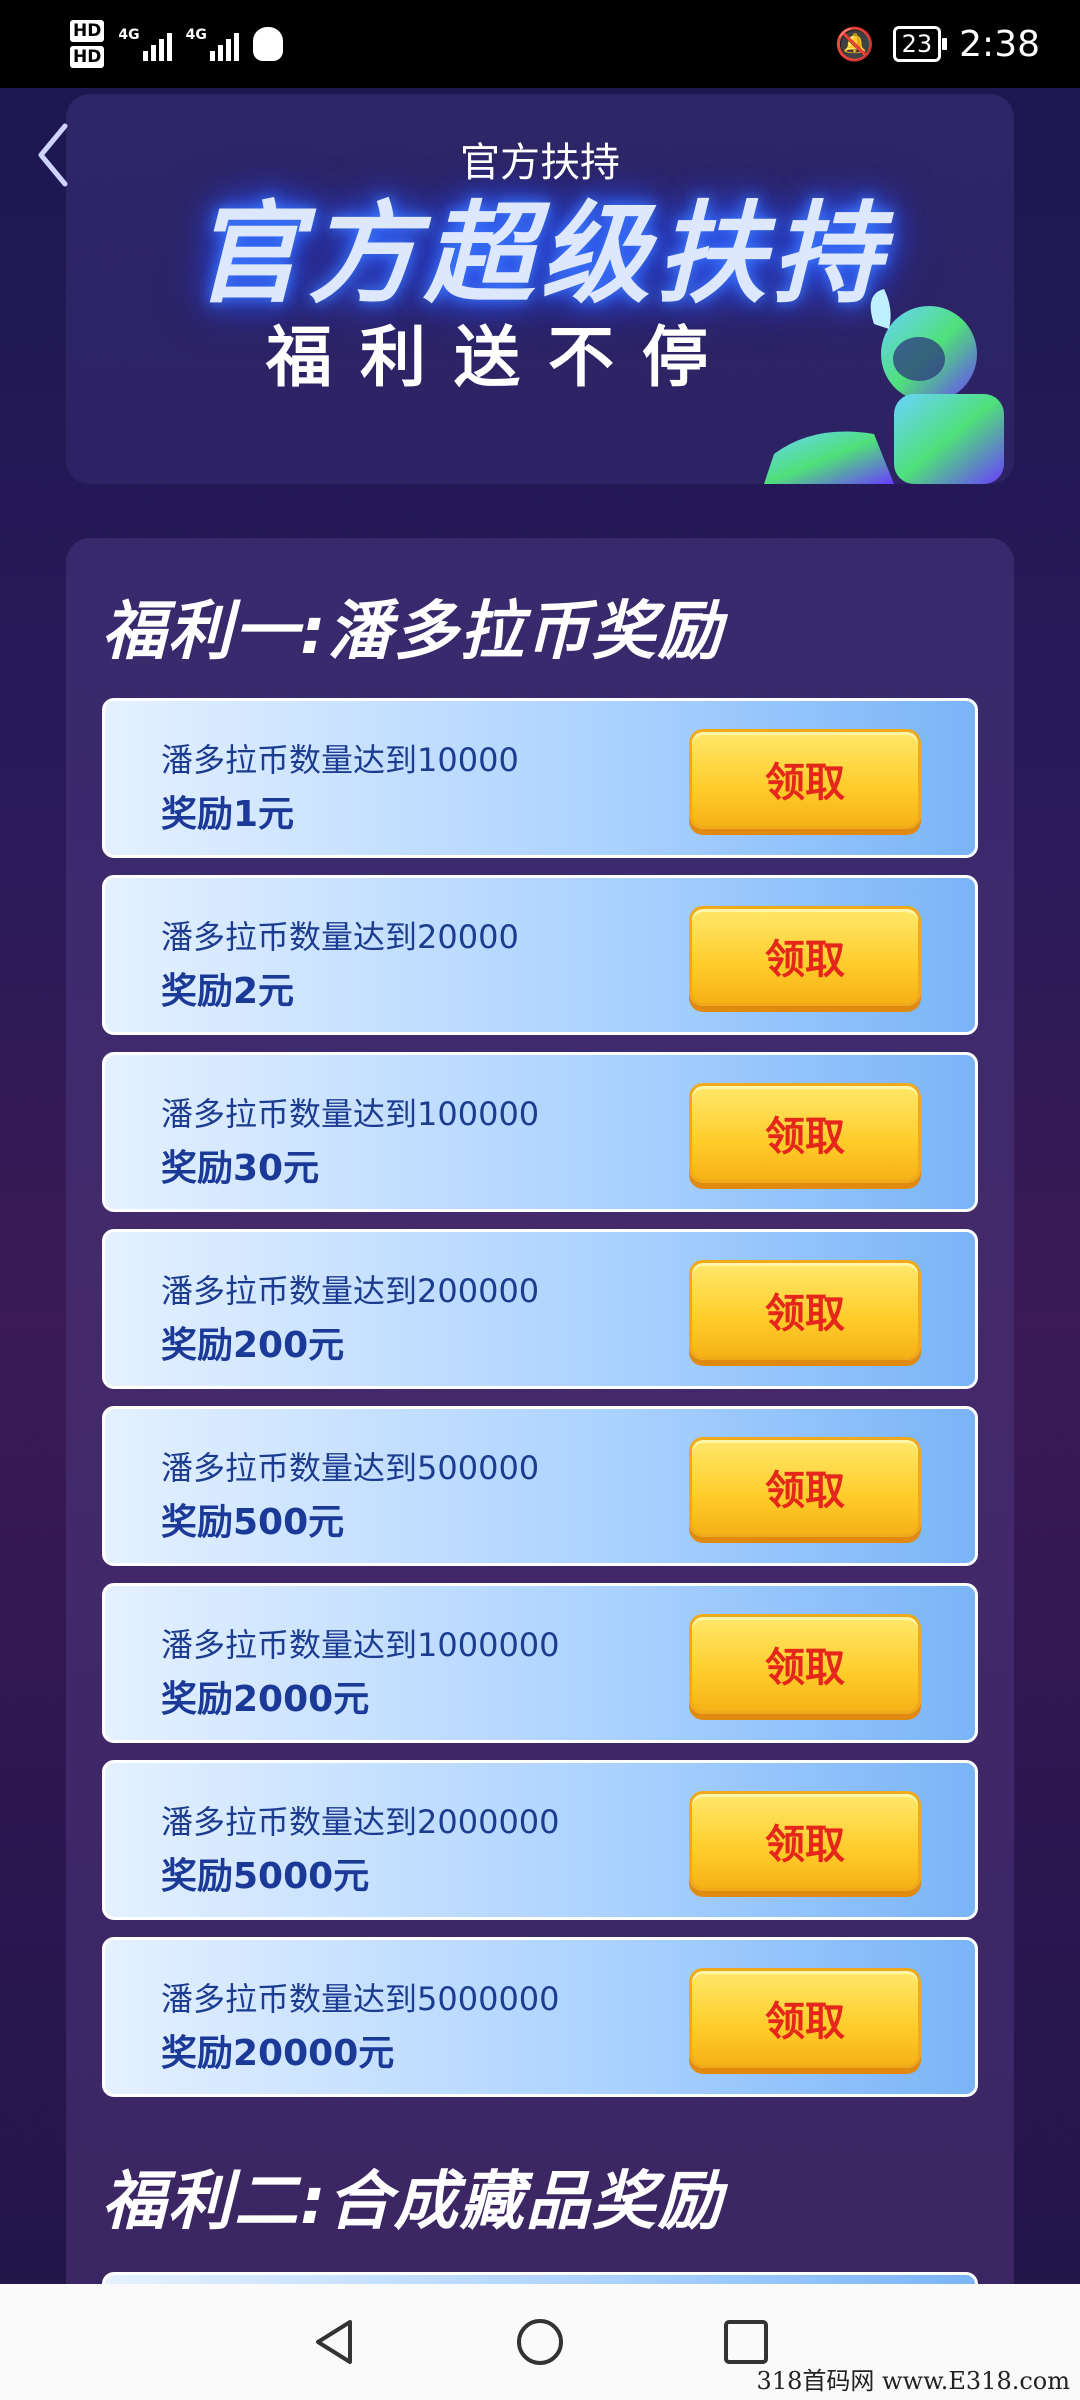 The height and width of the screenshot is (2400, 1080). I want to click on astronaut-icon, so click(884, 386).